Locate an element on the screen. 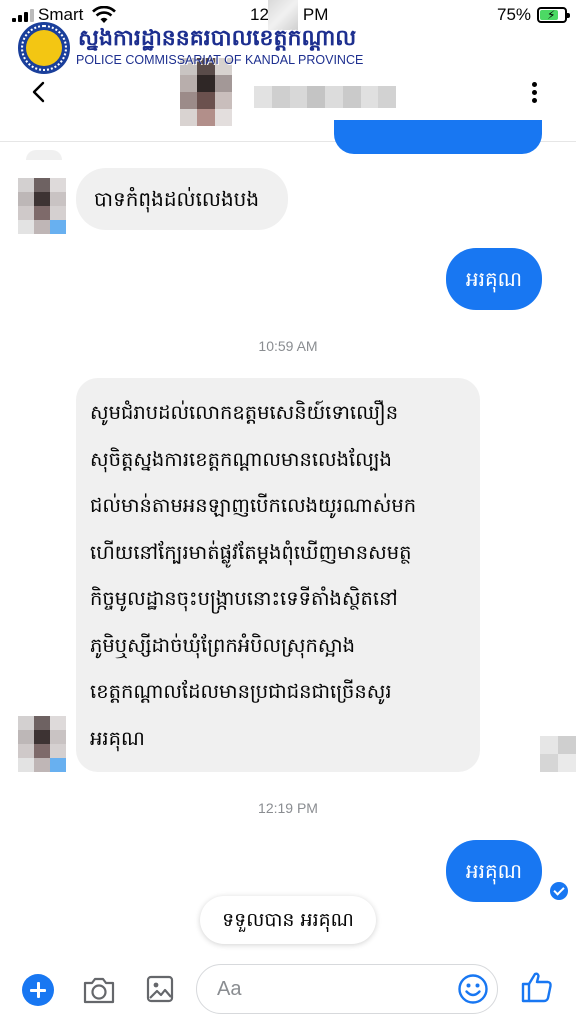 The height and width of the screenshot is (1024, 576). previous-incoming-bubble is located at coordinates (44, 155).